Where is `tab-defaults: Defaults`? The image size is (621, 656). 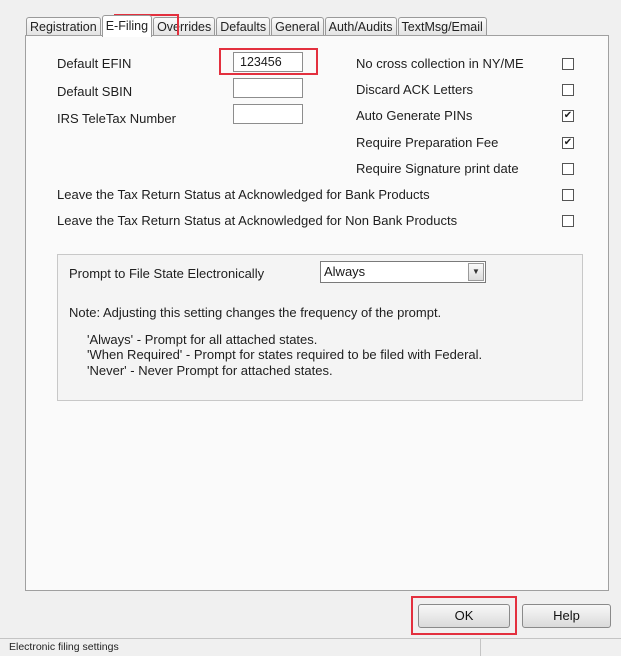
tab-defaults: Defaults is located at coordinates (243, 26).